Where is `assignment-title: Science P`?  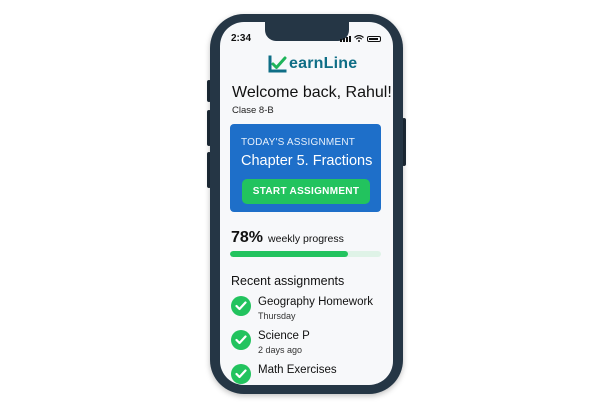
assignment-title: Science P is located at coordinates (284, 336).